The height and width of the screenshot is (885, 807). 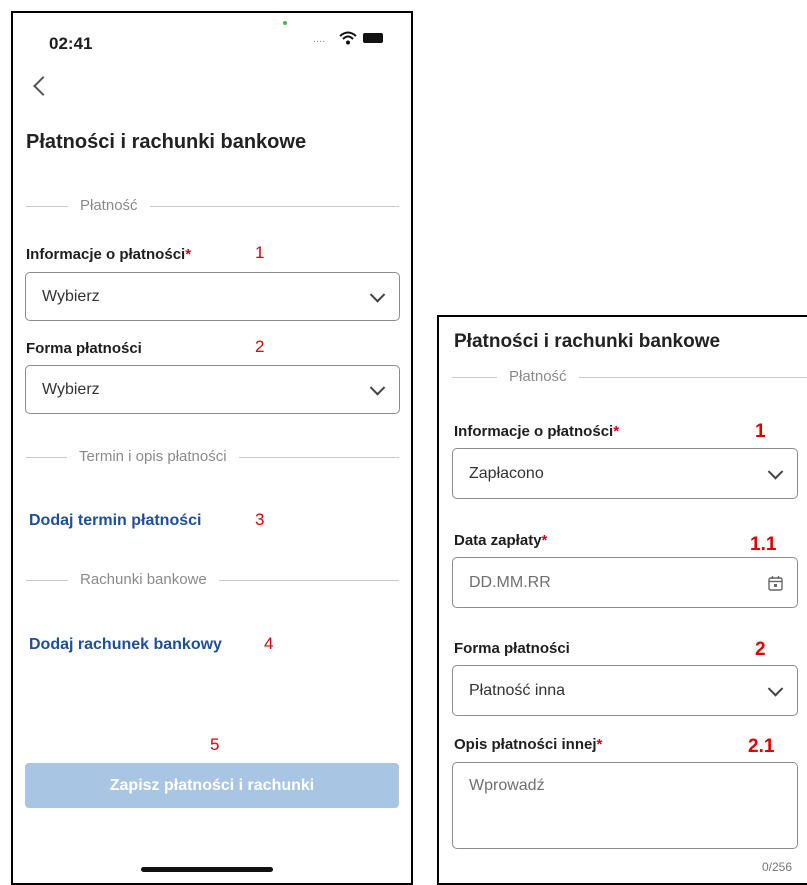 I want to click on battery-icon, so click(x=373, y=38).